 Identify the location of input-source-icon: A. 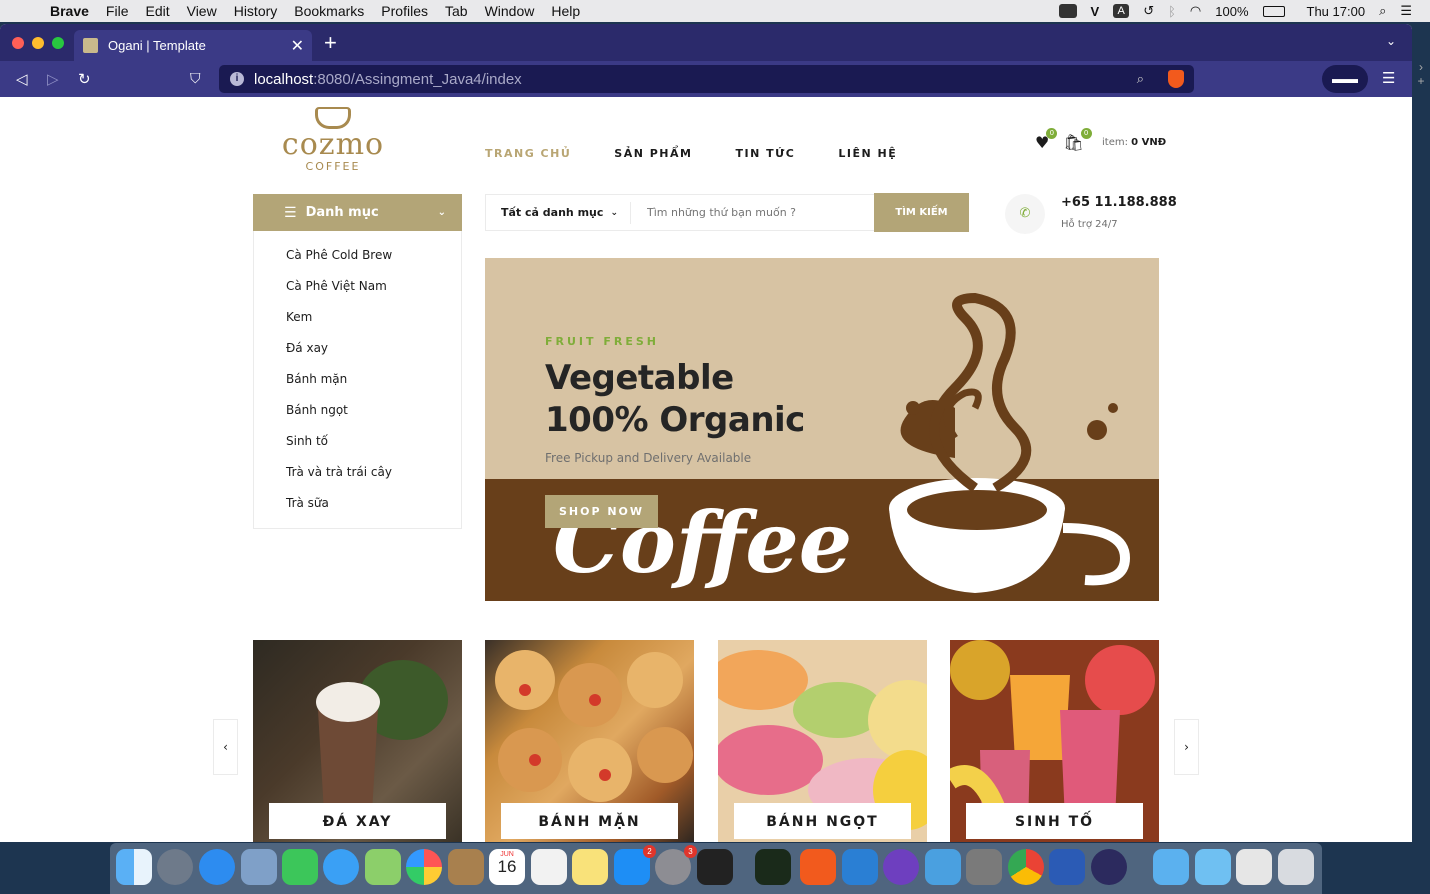
(1121, 11).